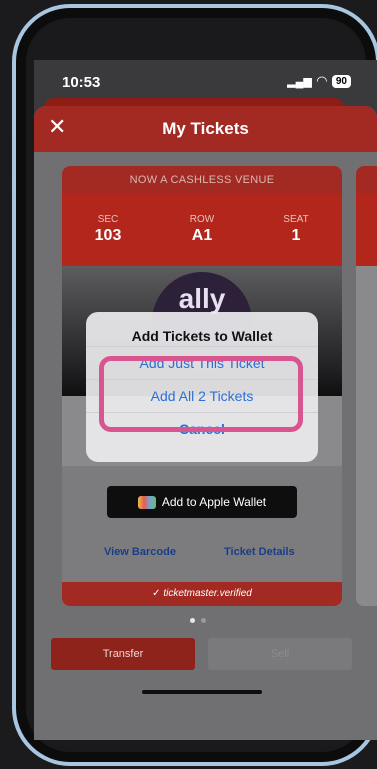 The width and height of the screenshot is (377, 769). I want to click on seat-value: 1, so click(296, 235).